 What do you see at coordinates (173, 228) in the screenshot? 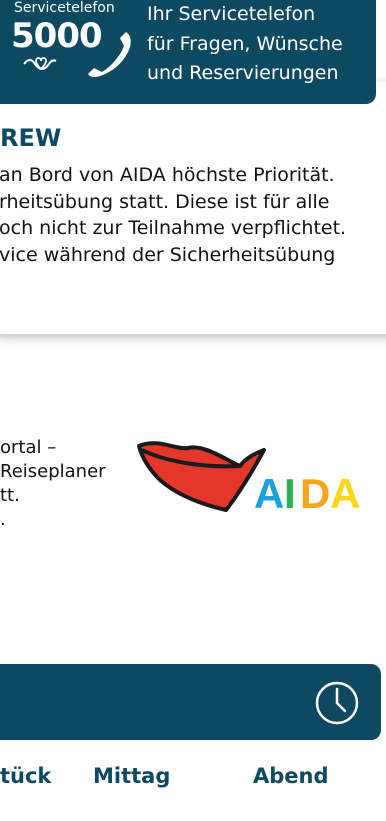
I see `notice-line: och nicht zur Teilnahme verpflichtet.` at bounding box center [173, 228].